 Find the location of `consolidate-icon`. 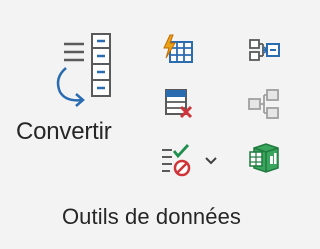

consolidate-icon is located at coordinates (264, 50).